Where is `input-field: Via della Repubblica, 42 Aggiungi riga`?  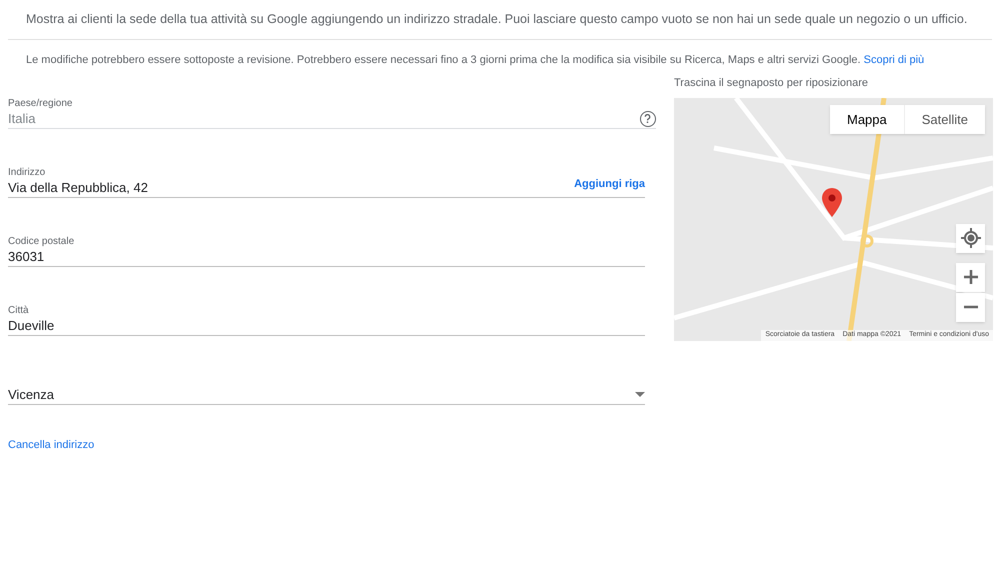 input-field: Via della Repubblica, 42 Aggiungi riga is located at coordinates (326, 188).